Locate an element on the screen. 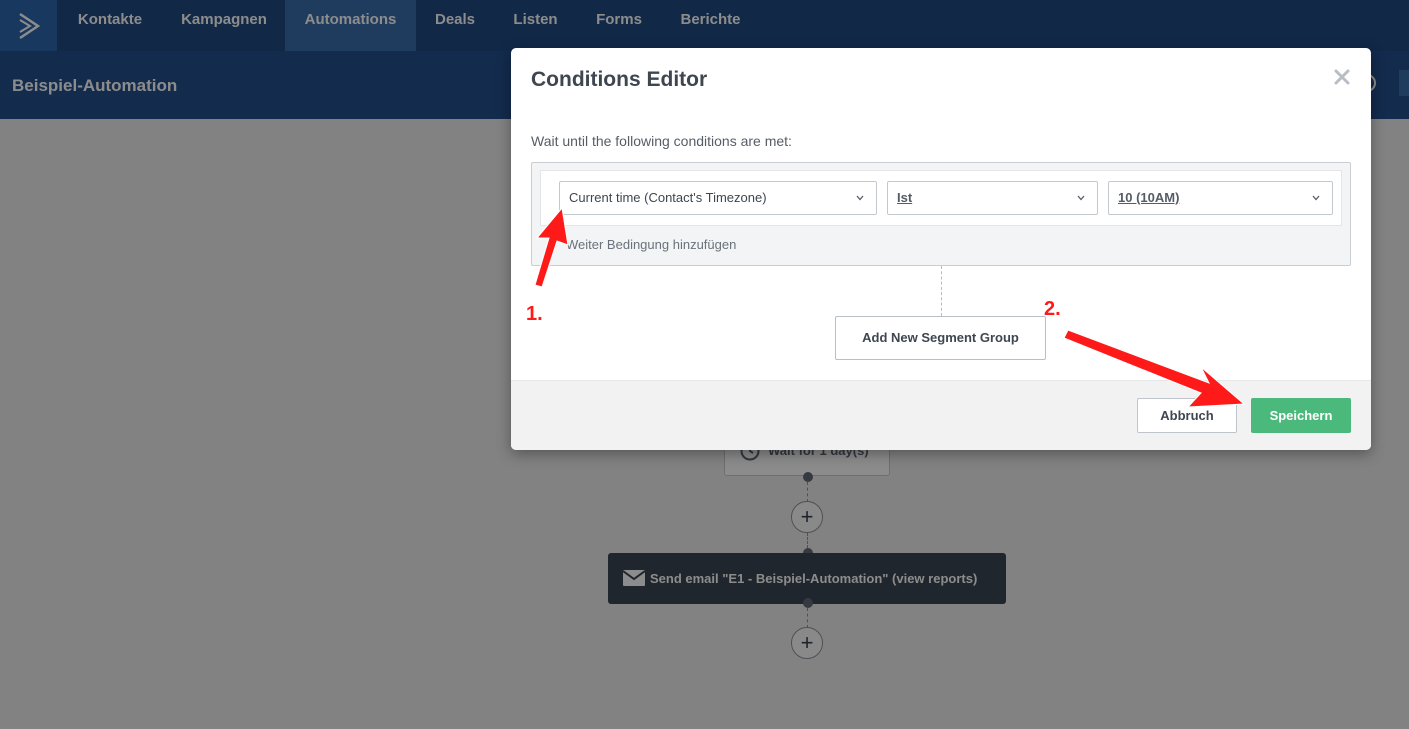  add-condition-link: Weiter Bedingung hinzufügen is located at coordinates (651, 244).